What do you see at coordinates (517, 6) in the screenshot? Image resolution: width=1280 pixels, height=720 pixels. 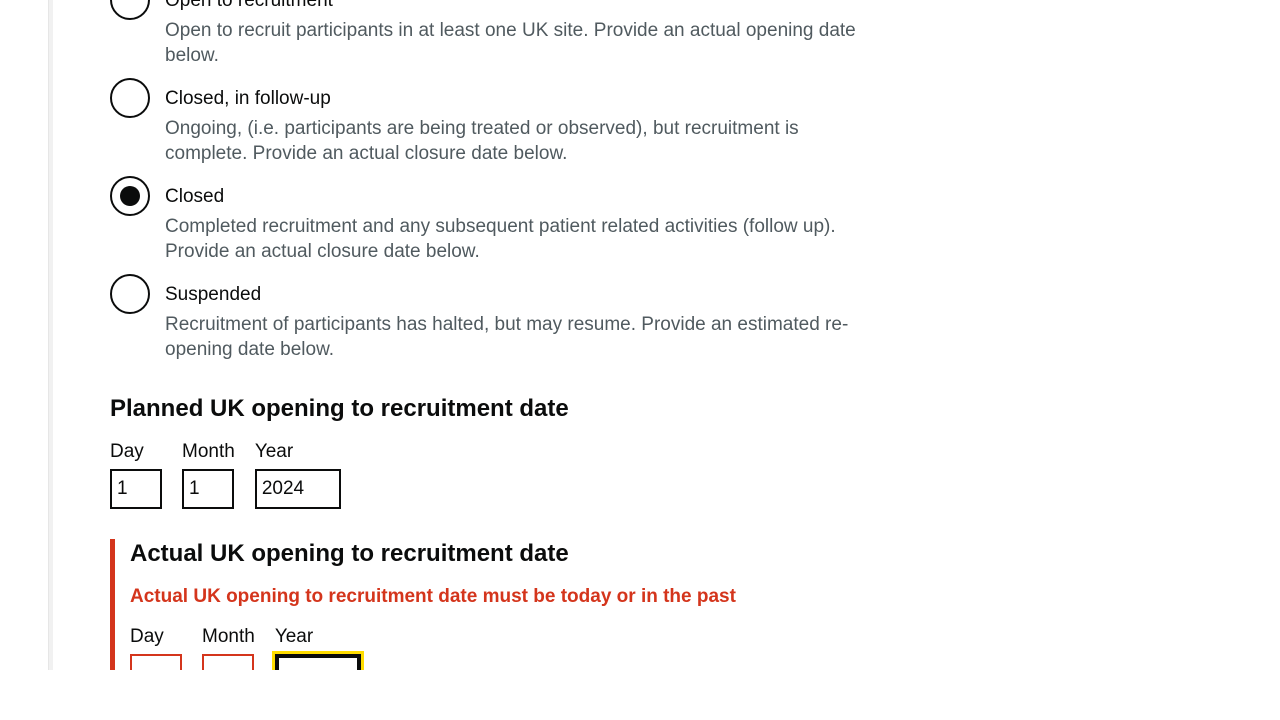 I see `radio-label: Open to recruitment` at bounding box center [517, 6].